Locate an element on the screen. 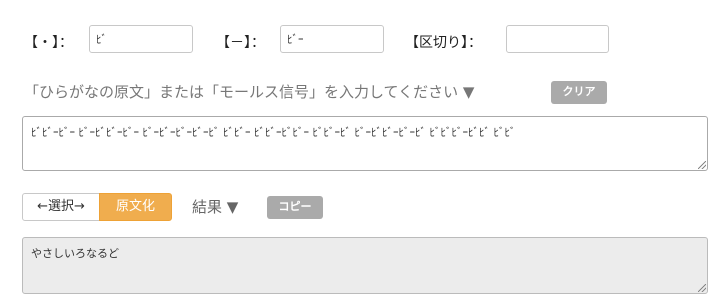 The image size is (725, 305). separator-label: 【区切り】： is located at coordinates (443, 43).